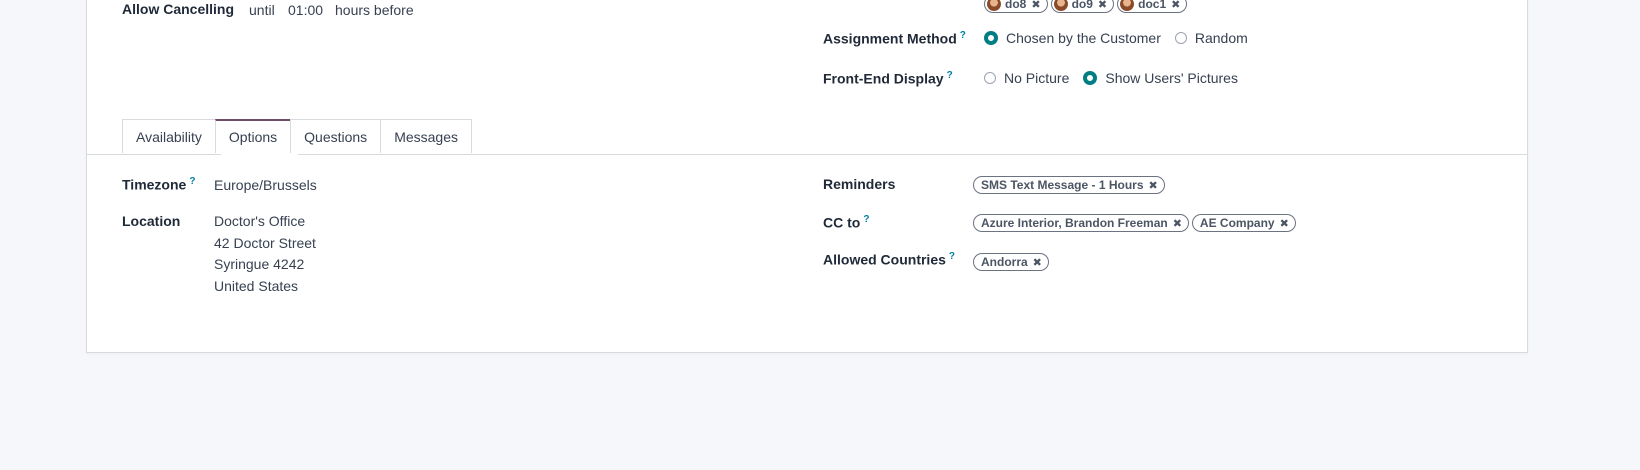 The image size is (1640, 470). What do you see at coordinates (265, 185) in the screenshot?
I see `timezone-field: Europe/Brussels` at bounding box center [265, 185].